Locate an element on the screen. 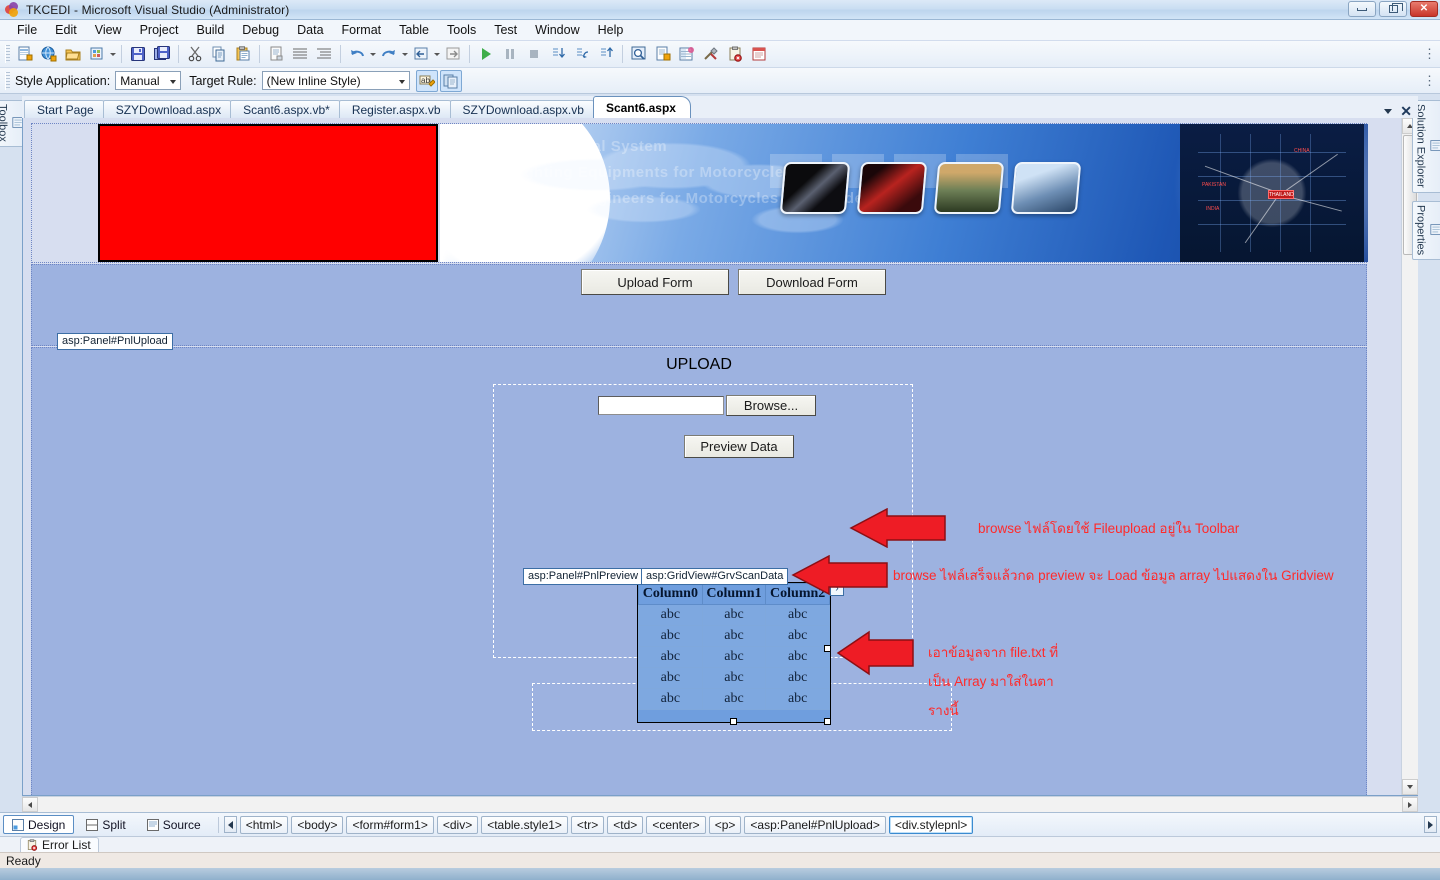 The height and width of the screenshot is (880, 1440). document-tab-szydownload-aspx-vb: SZYDownload.aspx.vb is located at coordinates (524, 109).